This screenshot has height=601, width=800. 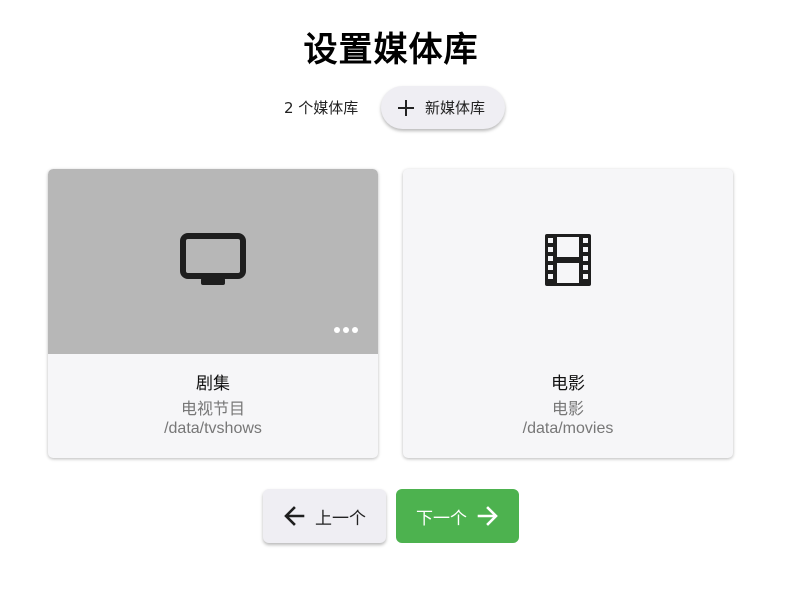 I want to click on library-type: 电视节目, so click(x=212, y=408).